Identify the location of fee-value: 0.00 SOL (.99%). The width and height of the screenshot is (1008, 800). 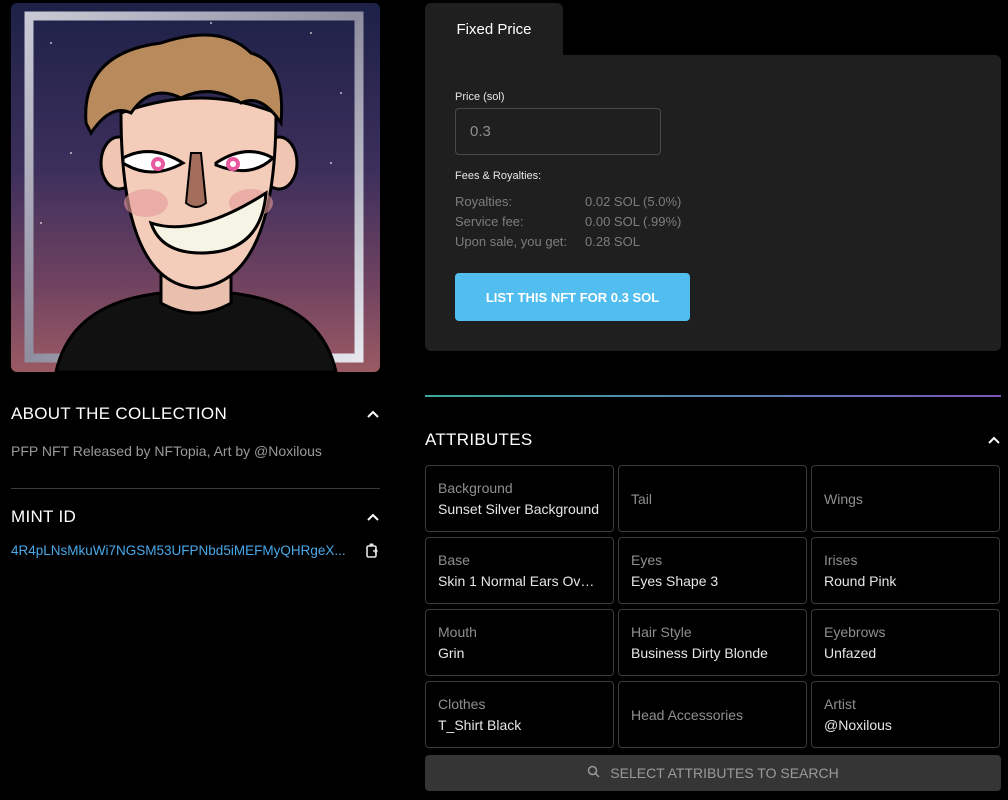
(633, 221).